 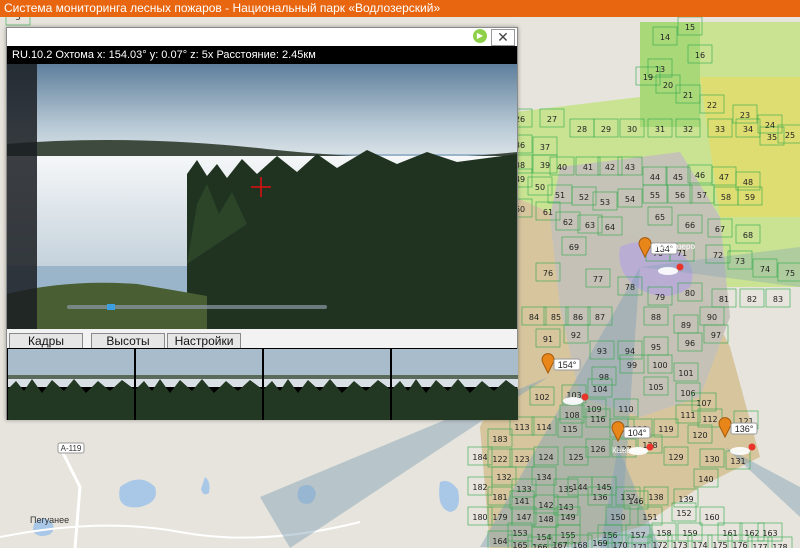 What do you see at coordinates (543, 537) in the screenshot?
I see `grid-cell-number: 154` at bounding box center [543, 537].